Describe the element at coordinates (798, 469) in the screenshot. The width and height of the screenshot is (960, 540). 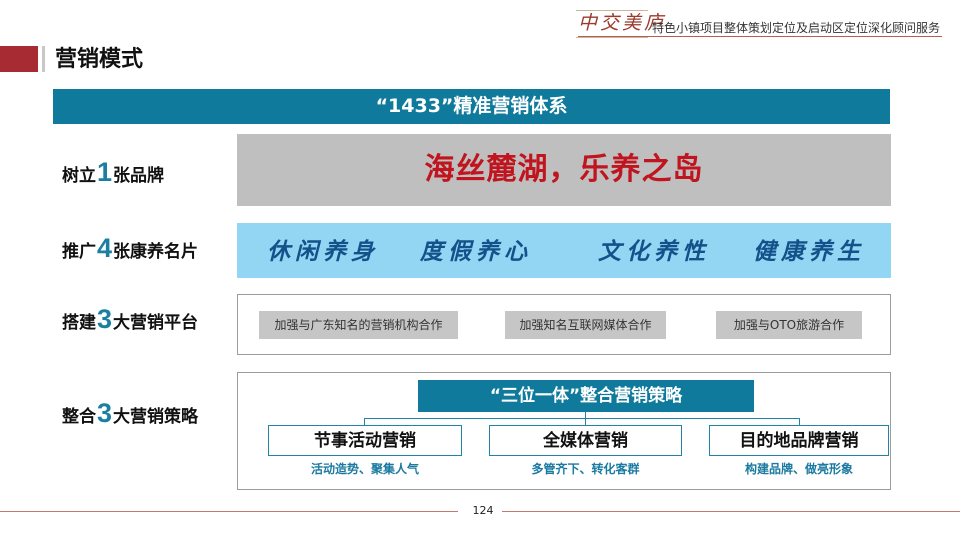
I see `strategy-desc: 构建品牌、做亮形象` at that location.